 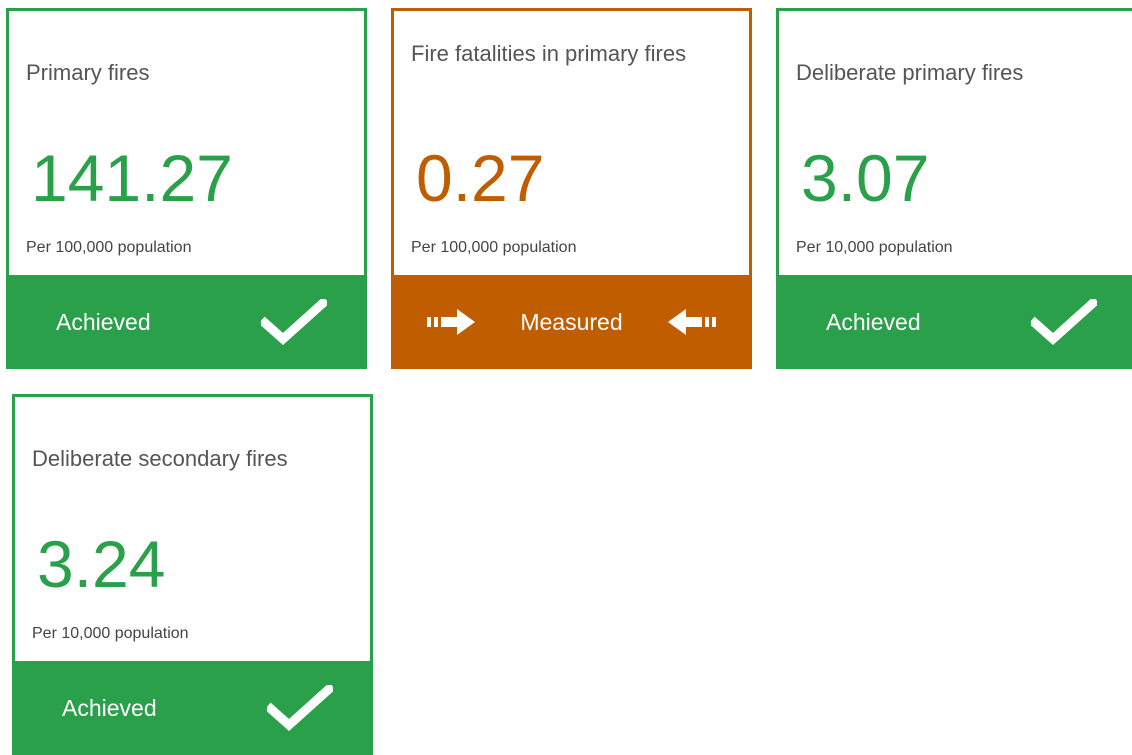 I want to click on card-title: Deliberate secondary fires, so click(x=160, y=458).